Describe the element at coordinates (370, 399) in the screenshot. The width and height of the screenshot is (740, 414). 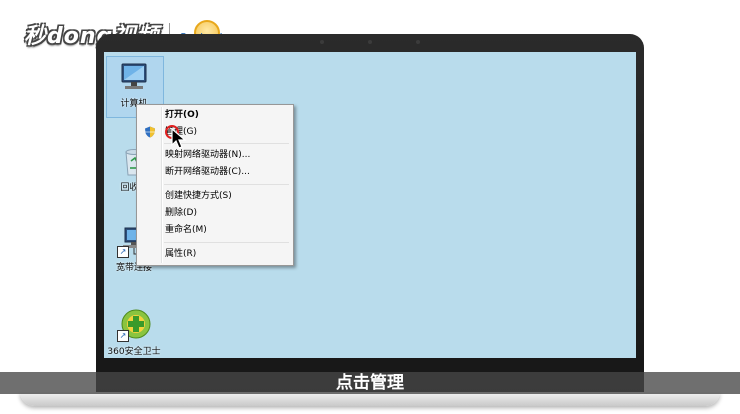
I see `laptop-base` at that location.